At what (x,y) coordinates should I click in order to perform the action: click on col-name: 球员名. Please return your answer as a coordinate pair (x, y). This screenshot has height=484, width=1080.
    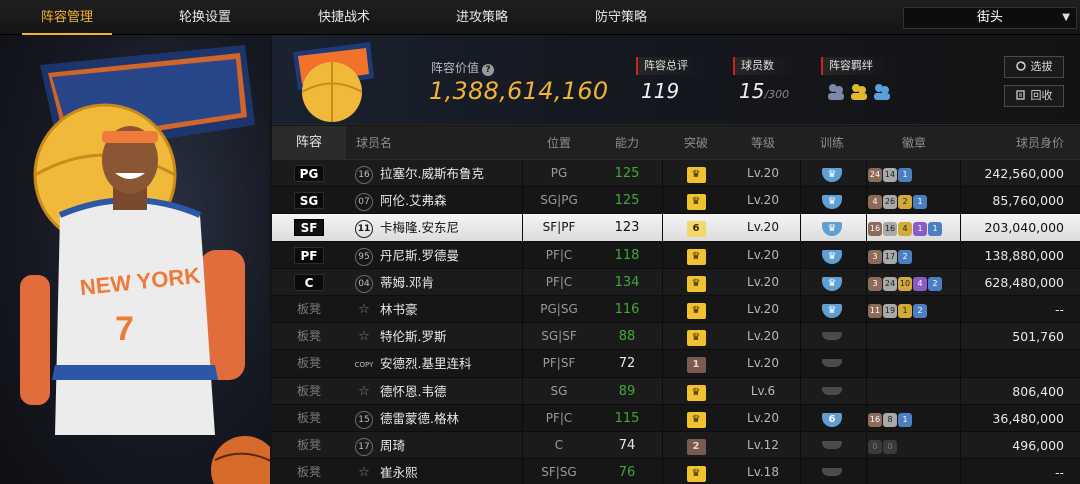
    Looking at the image, I should click on (373, 143).